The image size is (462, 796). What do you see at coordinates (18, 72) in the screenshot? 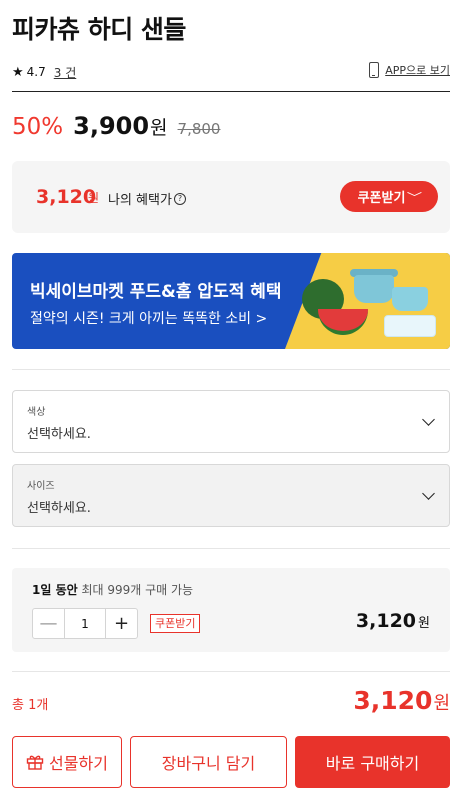
I see `star-icon: ★` at bounding box center [18, 72].